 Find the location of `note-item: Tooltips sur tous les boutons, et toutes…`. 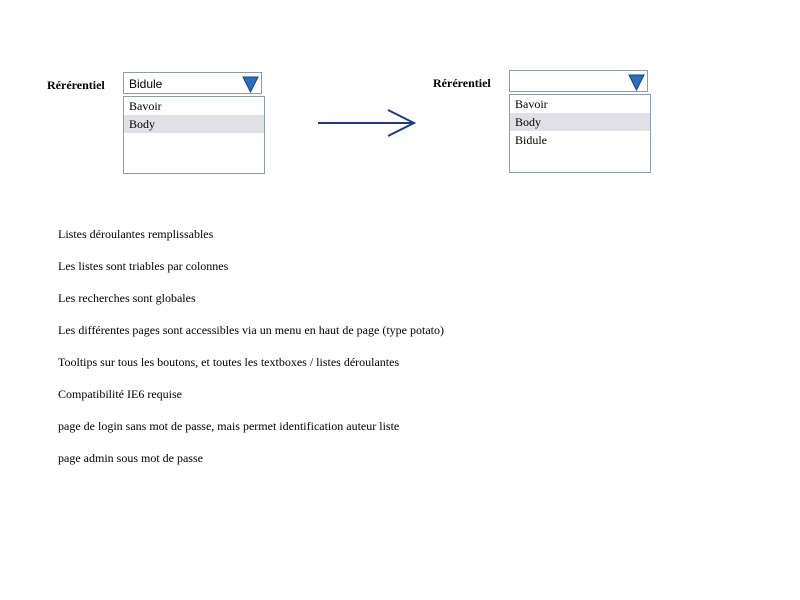

note-item: Tooltips sur tous les boutons, et toutes… is located at coordinates (229, 362).